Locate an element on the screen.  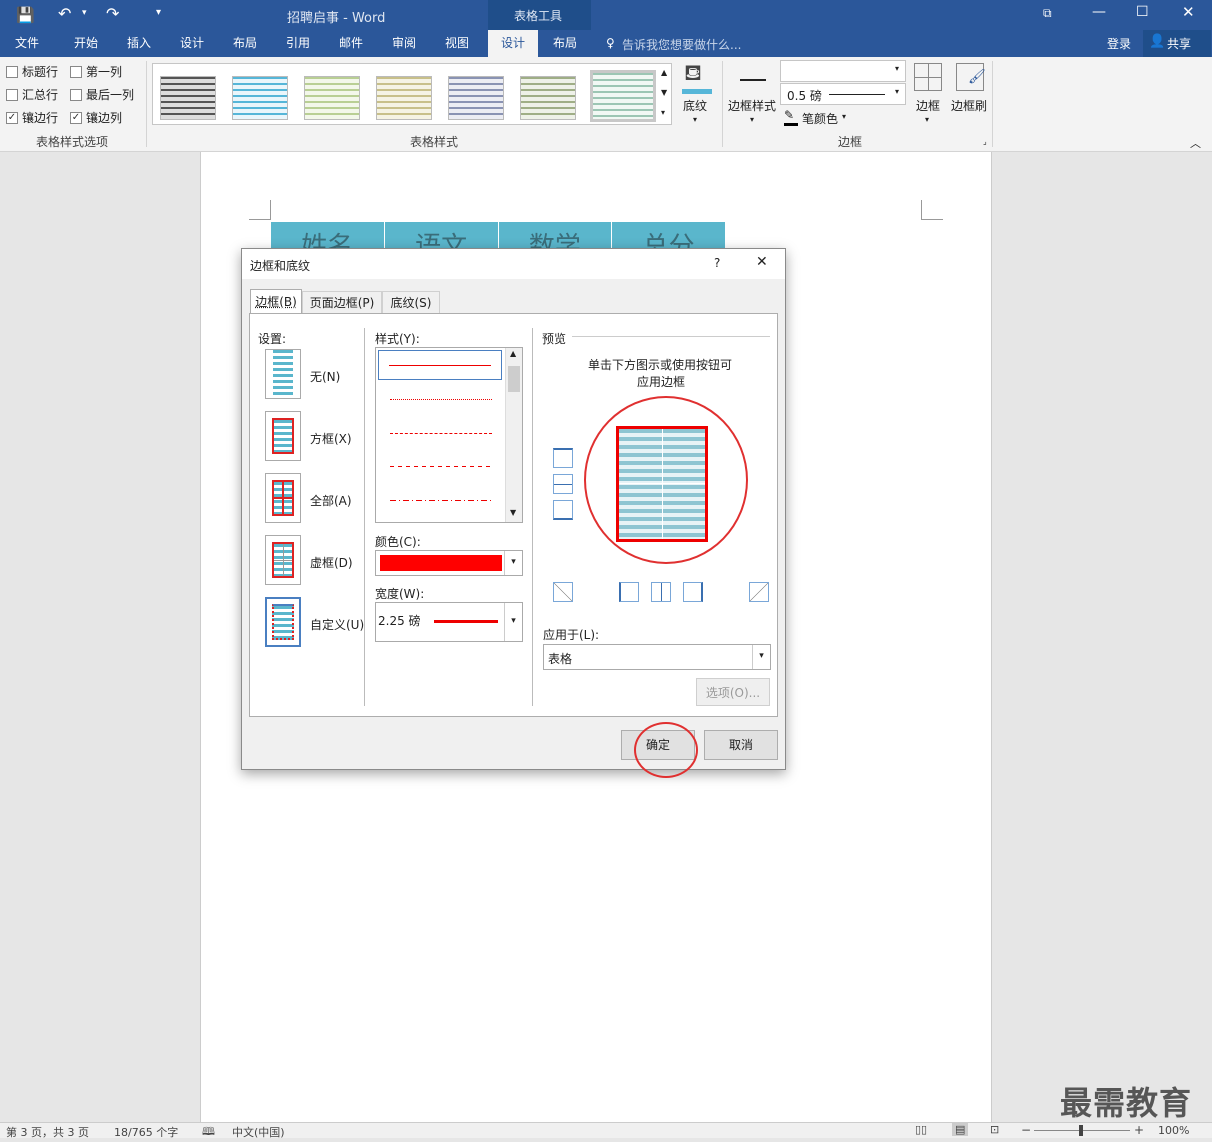
header-row-checkbox: 标题行 is located at coordinates (32, 71).